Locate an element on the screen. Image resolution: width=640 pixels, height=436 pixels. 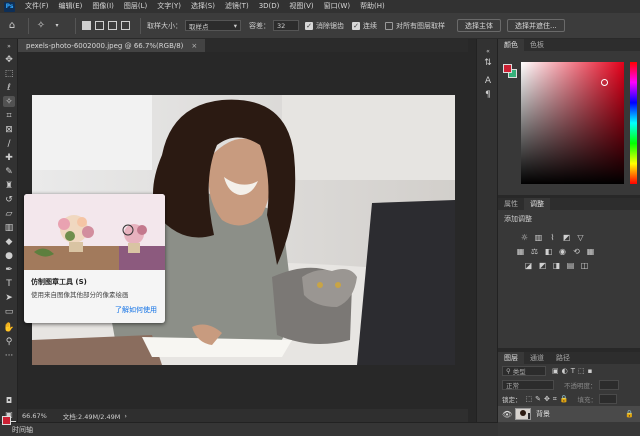
antialias-checkbox: ✓ is located at coordinates (309, 25).